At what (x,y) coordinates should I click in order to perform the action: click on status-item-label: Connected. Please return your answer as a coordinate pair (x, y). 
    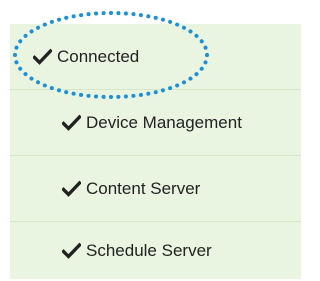
    Looking at the image, I should click on (98, 56).